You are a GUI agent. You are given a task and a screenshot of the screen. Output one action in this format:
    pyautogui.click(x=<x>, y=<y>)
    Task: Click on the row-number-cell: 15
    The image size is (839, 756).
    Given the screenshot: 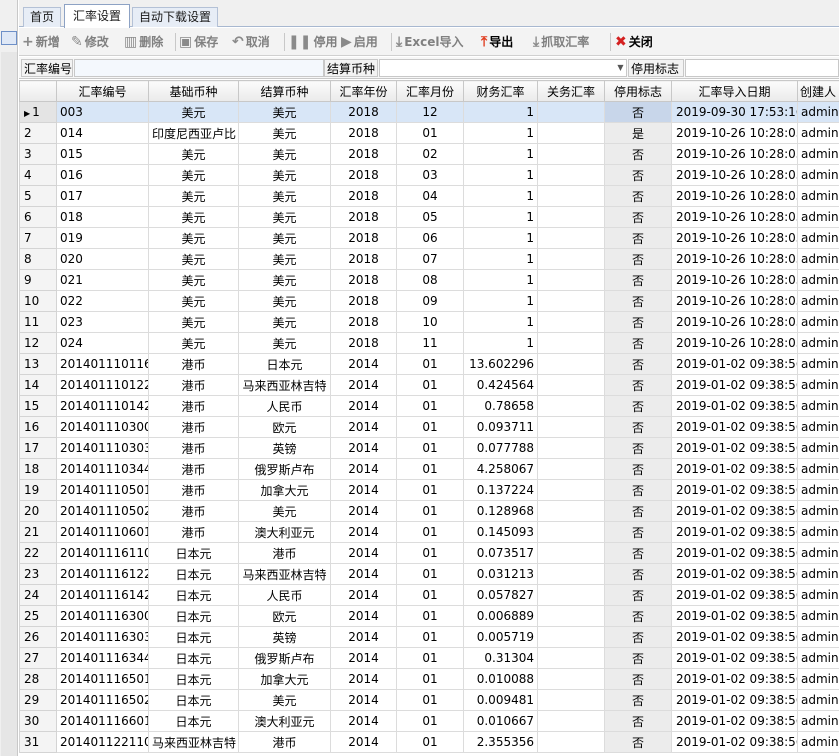 What is the action you would take?
    pyautogui.click(x=38, y=406)
    